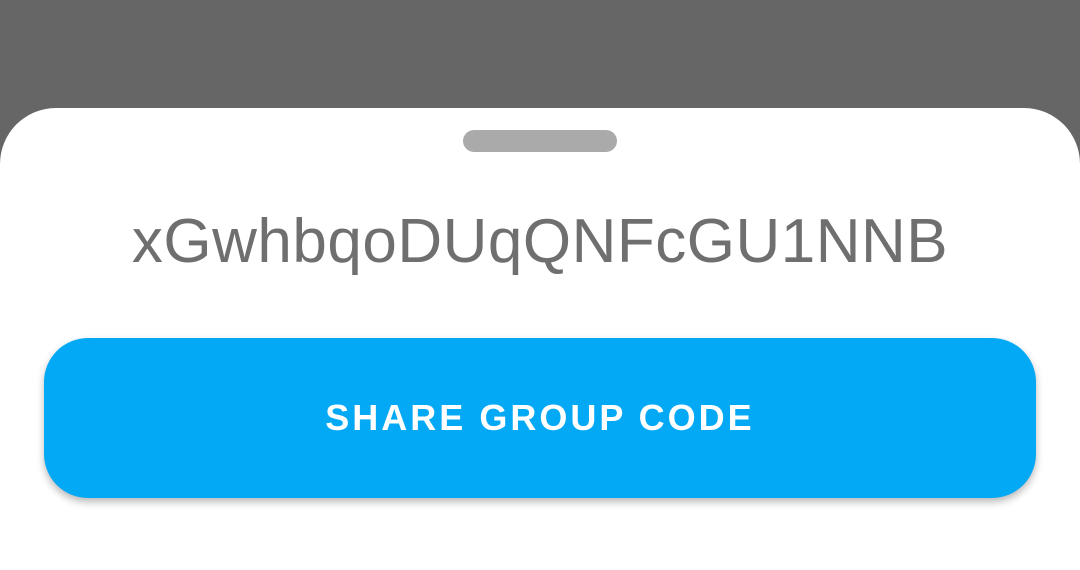  I want to click on group-code-text: xGwhbqoDUqQNFcGU1NNB, so click(540, 241).